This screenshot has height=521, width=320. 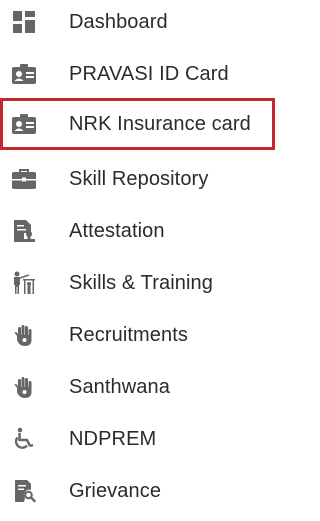 I want to click on menu-item-recruitments: Recruitments, so click(x=137, y=335).